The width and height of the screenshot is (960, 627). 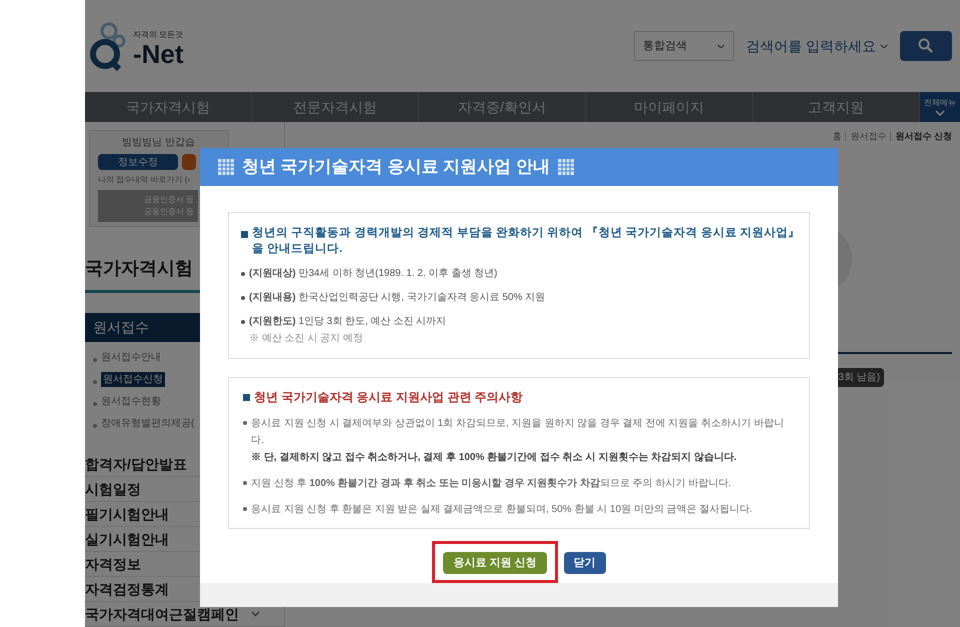 What do you see at coordinates (502, 107) in the screenshot?
I see `nav-item: 자격증/확인서` at bounding box center [502, 107].